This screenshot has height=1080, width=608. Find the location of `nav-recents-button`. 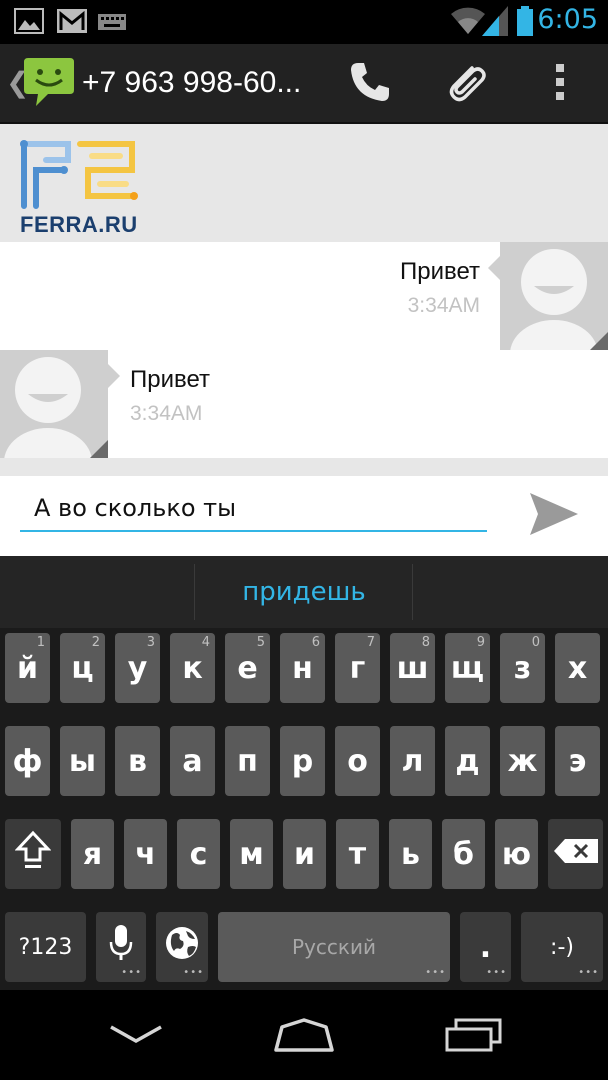

nav-recents-button is located at coordinates (474, 1037).